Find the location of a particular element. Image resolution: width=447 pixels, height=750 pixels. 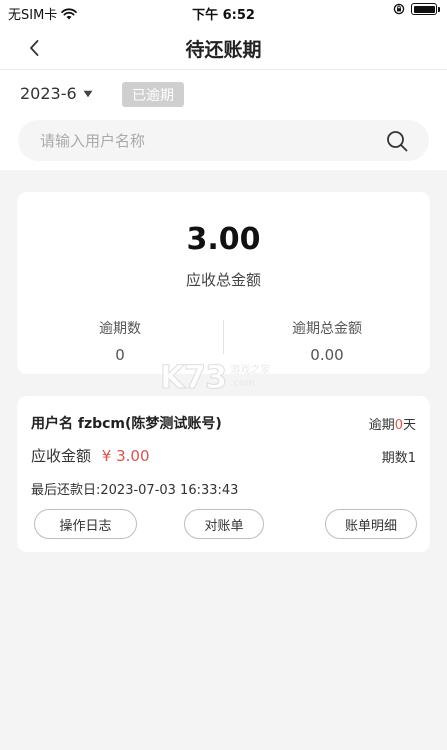

last-repay-date: 最后还款日:2023-07-03 16:33:43 is located at coordinates (135, 490).